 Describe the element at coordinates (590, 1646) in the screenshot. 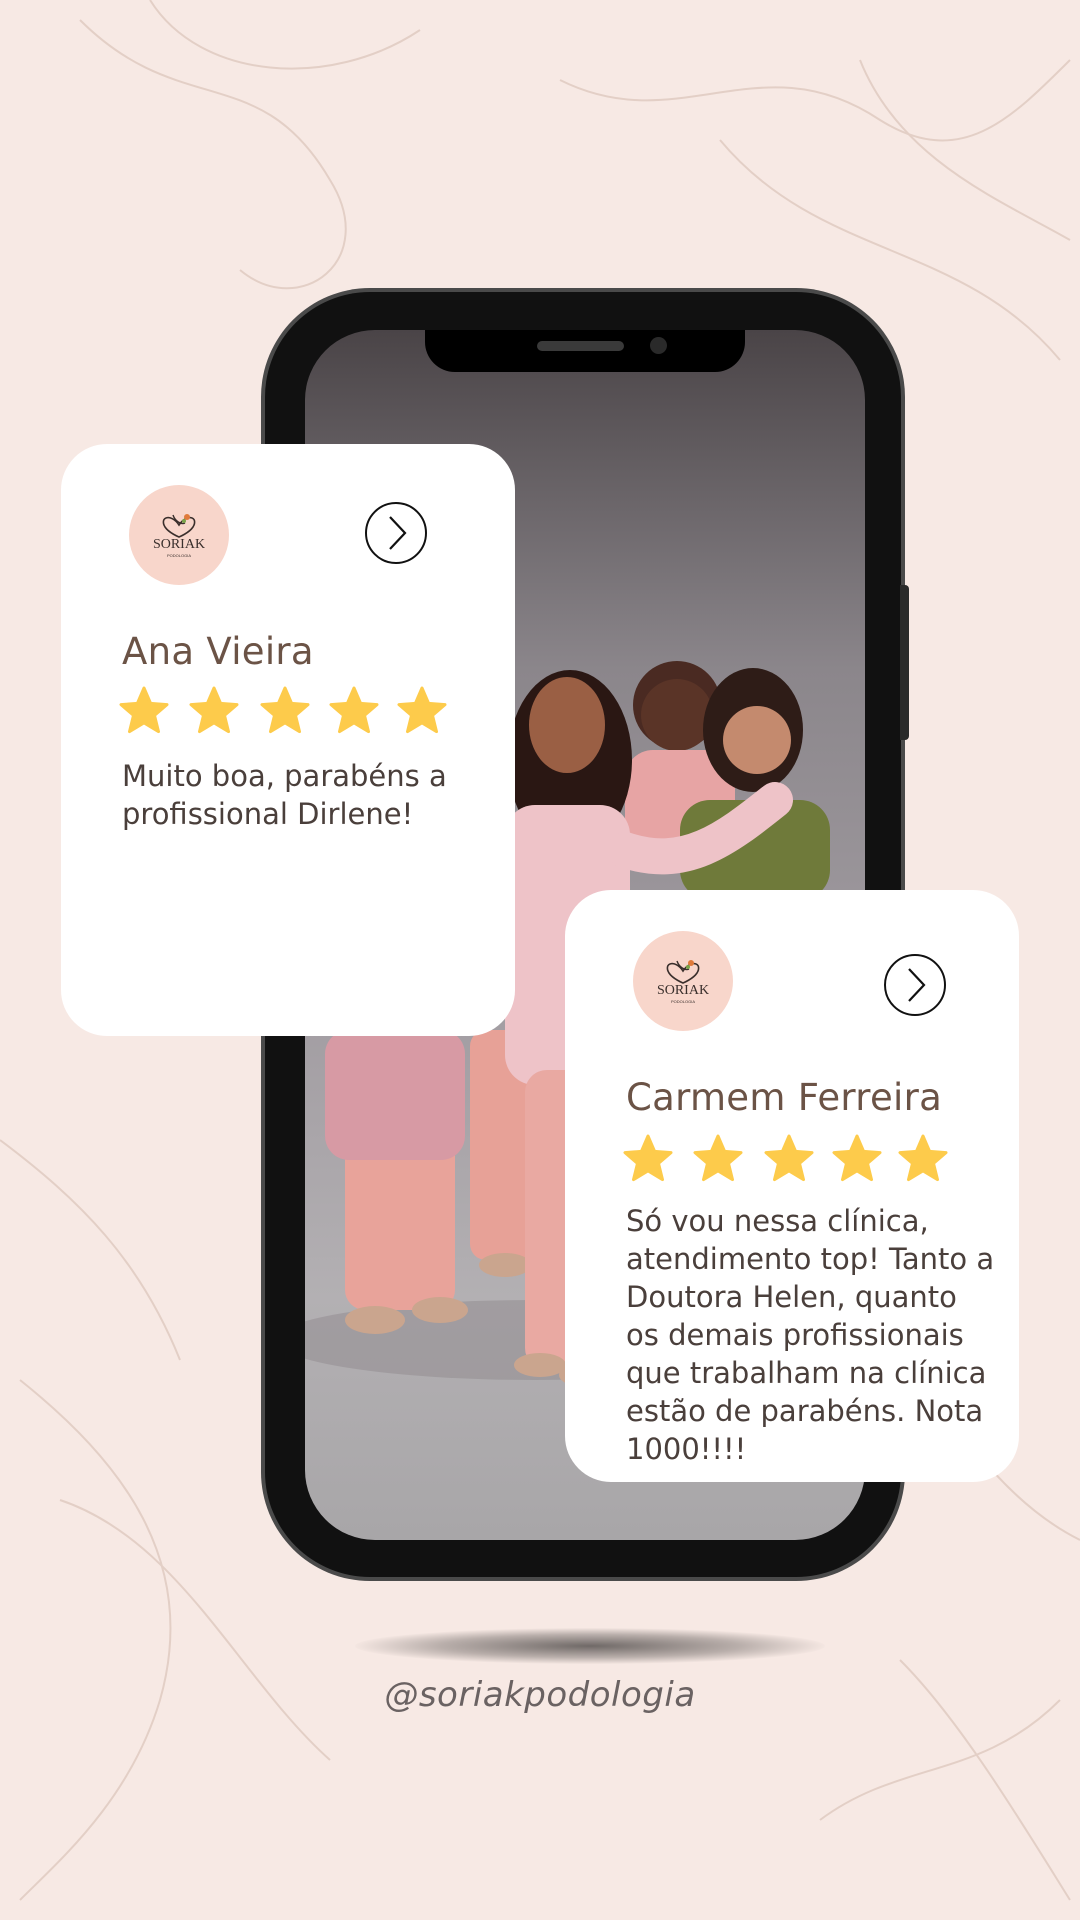

I see `phone-shadow` at that location.